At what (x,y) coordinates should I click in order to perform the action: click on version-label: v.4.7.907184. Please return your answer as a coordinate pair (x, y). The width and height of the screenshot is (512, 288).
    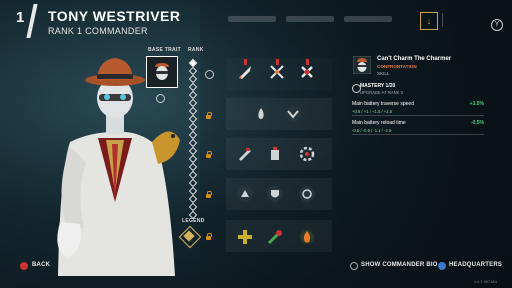
    Looking at the image, I should click on (485, 281).